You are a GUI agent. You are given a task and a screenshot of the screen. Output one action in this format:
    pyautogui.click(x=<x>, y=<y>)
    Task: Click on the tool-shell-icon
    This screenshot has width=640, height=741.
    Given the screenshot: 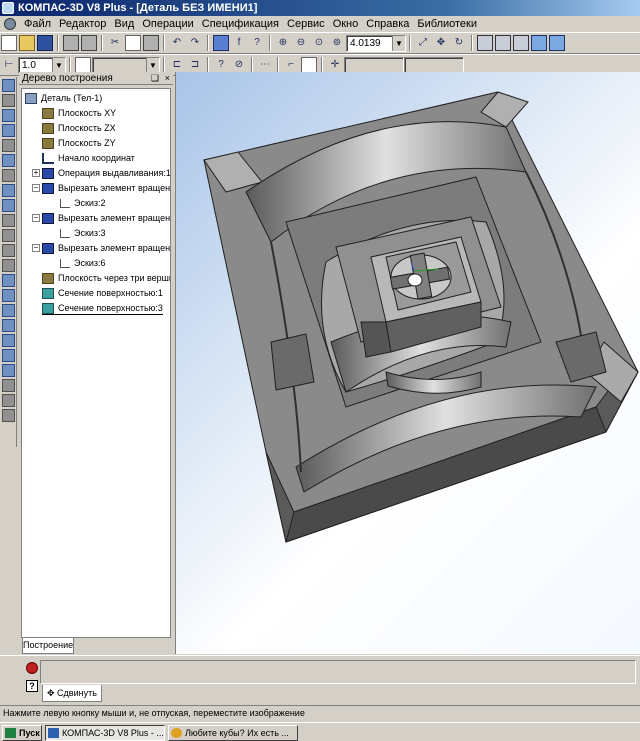 What is the action you would take?
    pyautogui.click(x=8, y=370)
    